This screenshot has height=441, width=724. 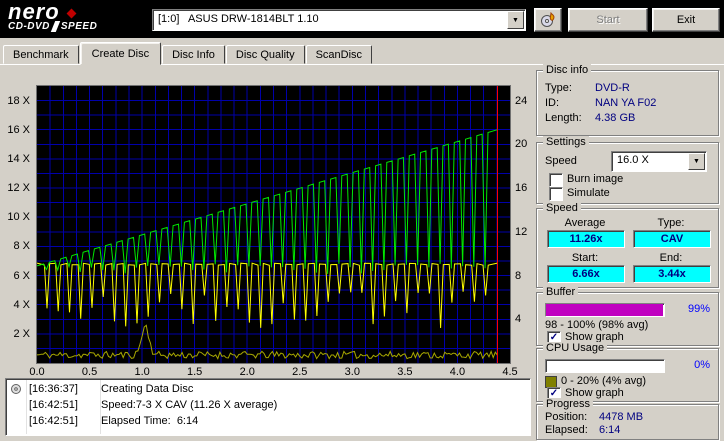 What do you see at coordinates (268, 421) in the screenshot?
I see `log-row: [16:42:51] Elapsed Time: 6:14` at bounding box center [268, 421].